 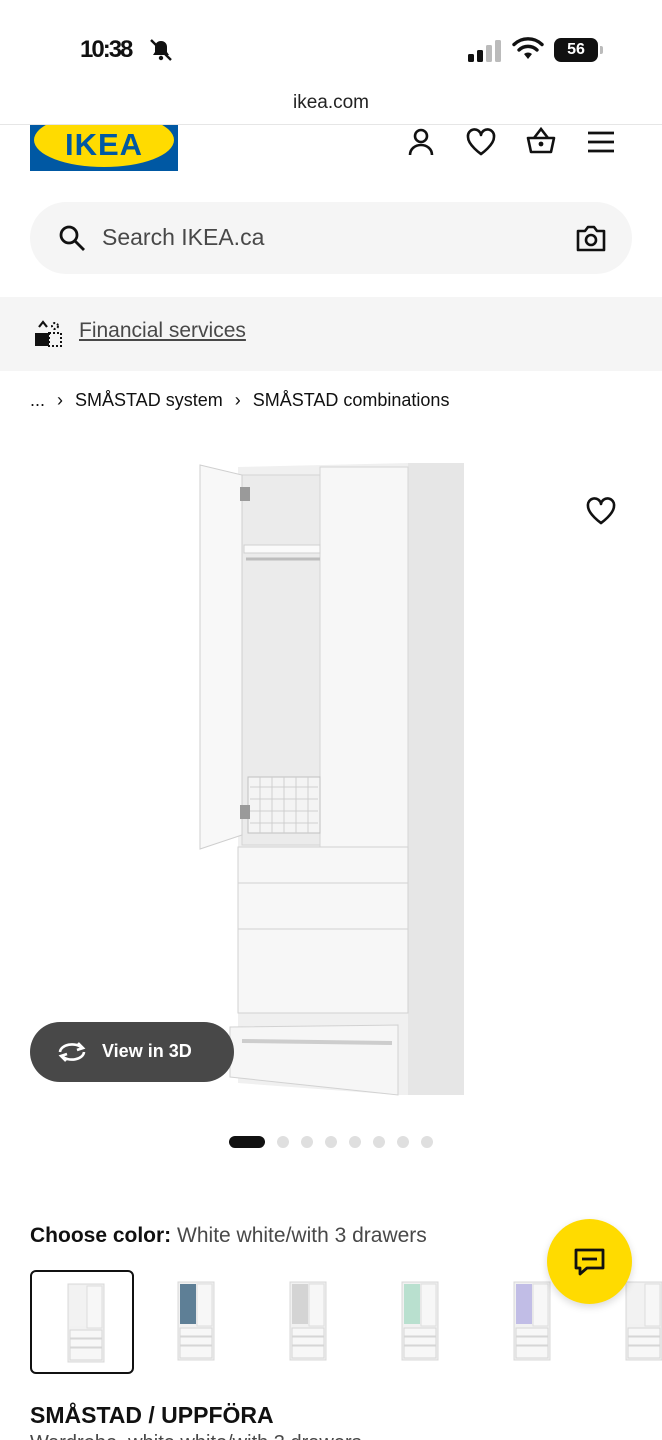 What do you see at coordinates (331, 238) in the screenshot?
I see `search-bar: Search IKEA.ca` at bounding box center [331, 238].